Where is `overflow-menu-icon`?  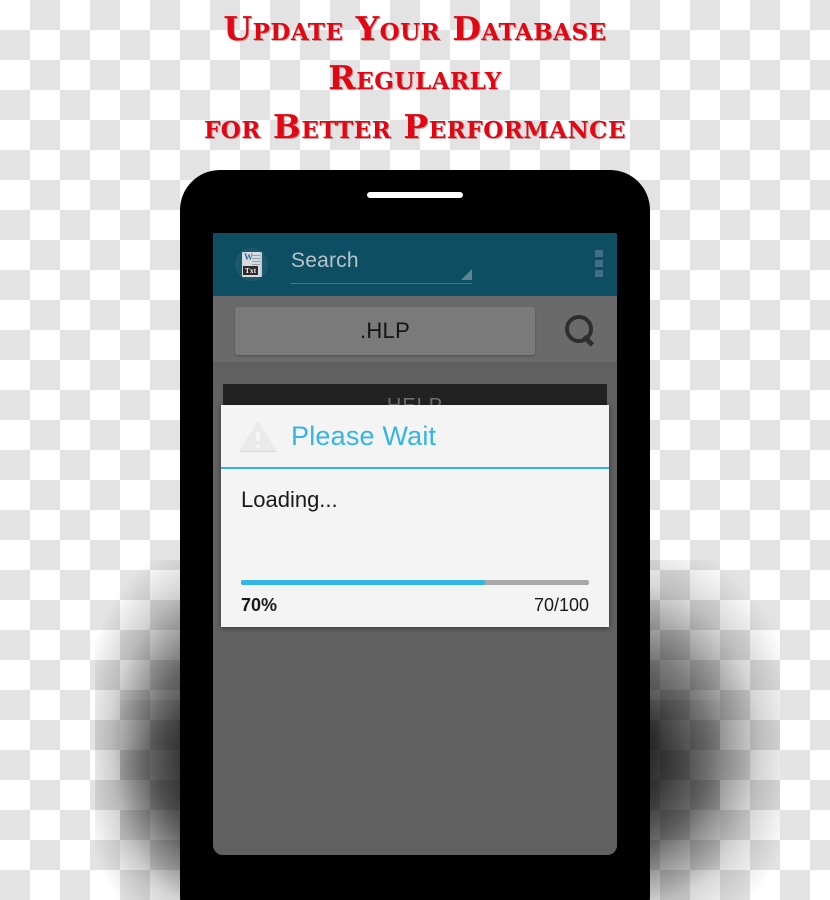
overflow-menu-icon is located at coordinates (599, 265).